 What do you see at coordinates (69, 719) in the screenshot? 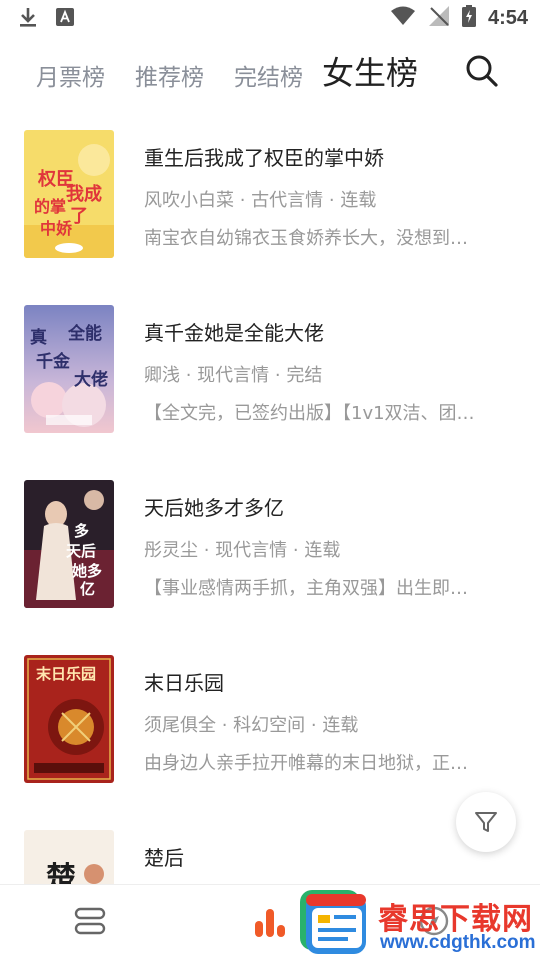
I see `book-cover: 末日乐园` at bounding box center [69, 719].